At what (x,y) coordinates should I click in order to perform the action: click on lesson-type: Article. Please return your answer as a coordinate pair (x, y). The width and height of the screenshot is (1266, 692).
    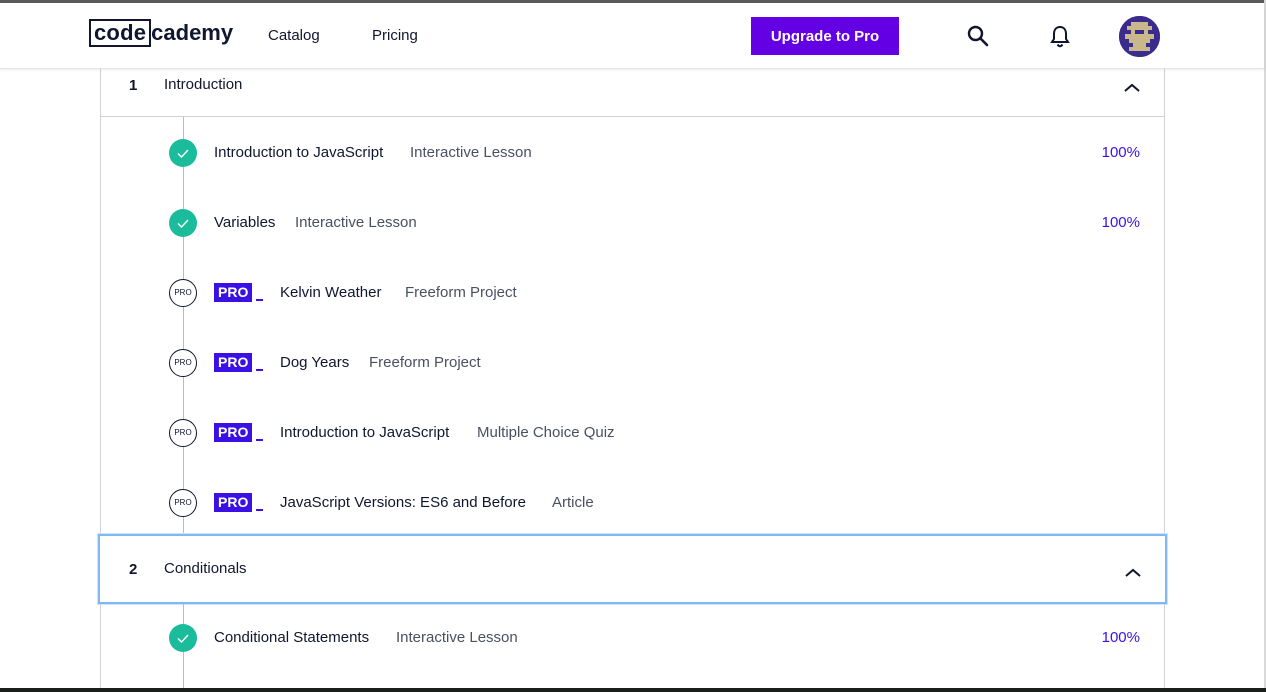
    Looking at the image, I should click on (573, 502).